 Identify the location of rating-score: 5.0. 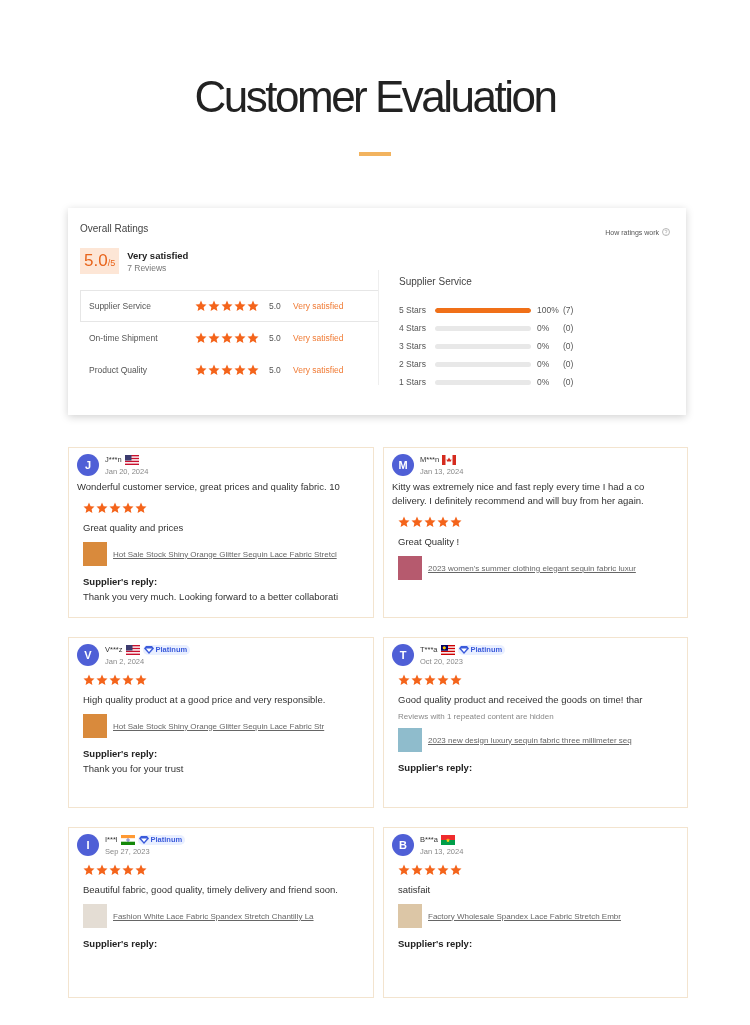
(275, 370).